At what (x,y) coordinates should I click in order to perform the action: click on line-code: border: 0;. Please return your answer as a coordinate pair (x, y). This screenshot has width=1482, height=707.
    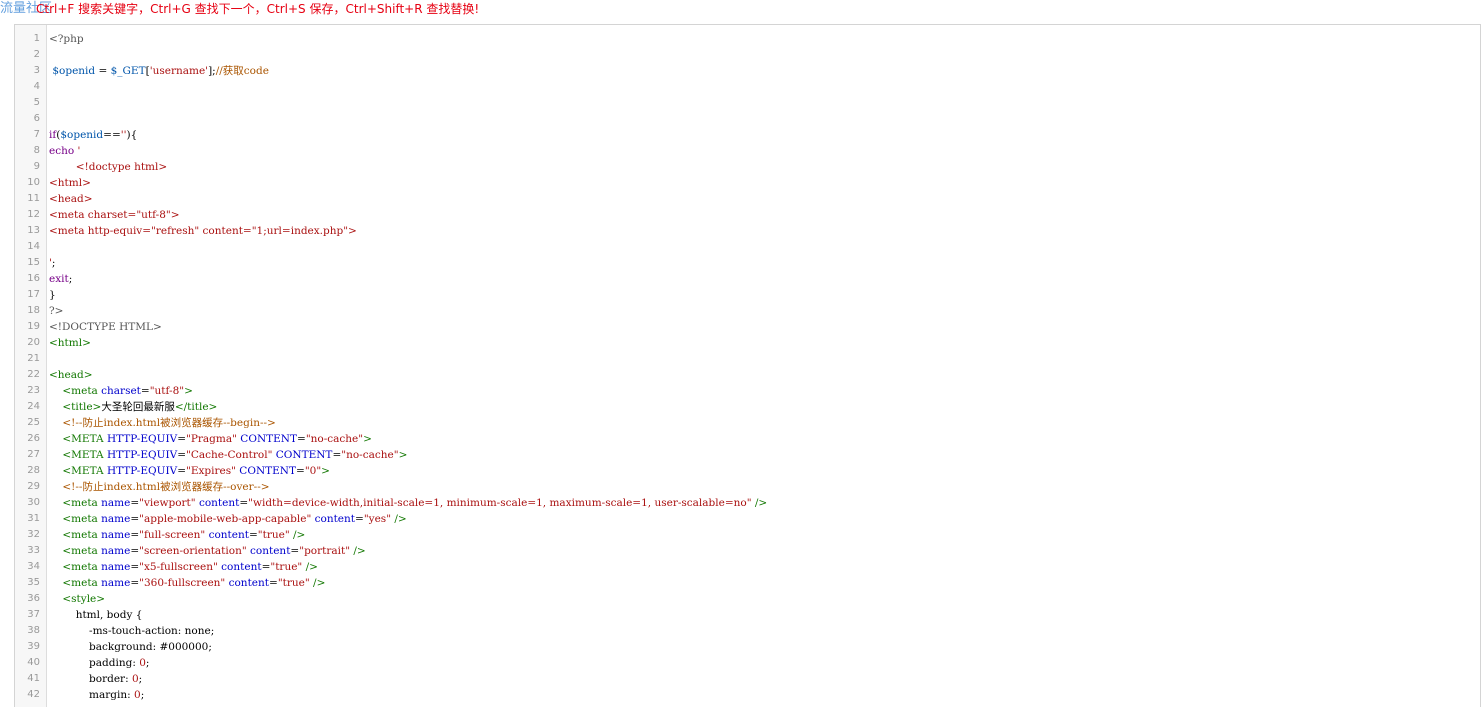
    Looking at the image, I should click on (95, 679).